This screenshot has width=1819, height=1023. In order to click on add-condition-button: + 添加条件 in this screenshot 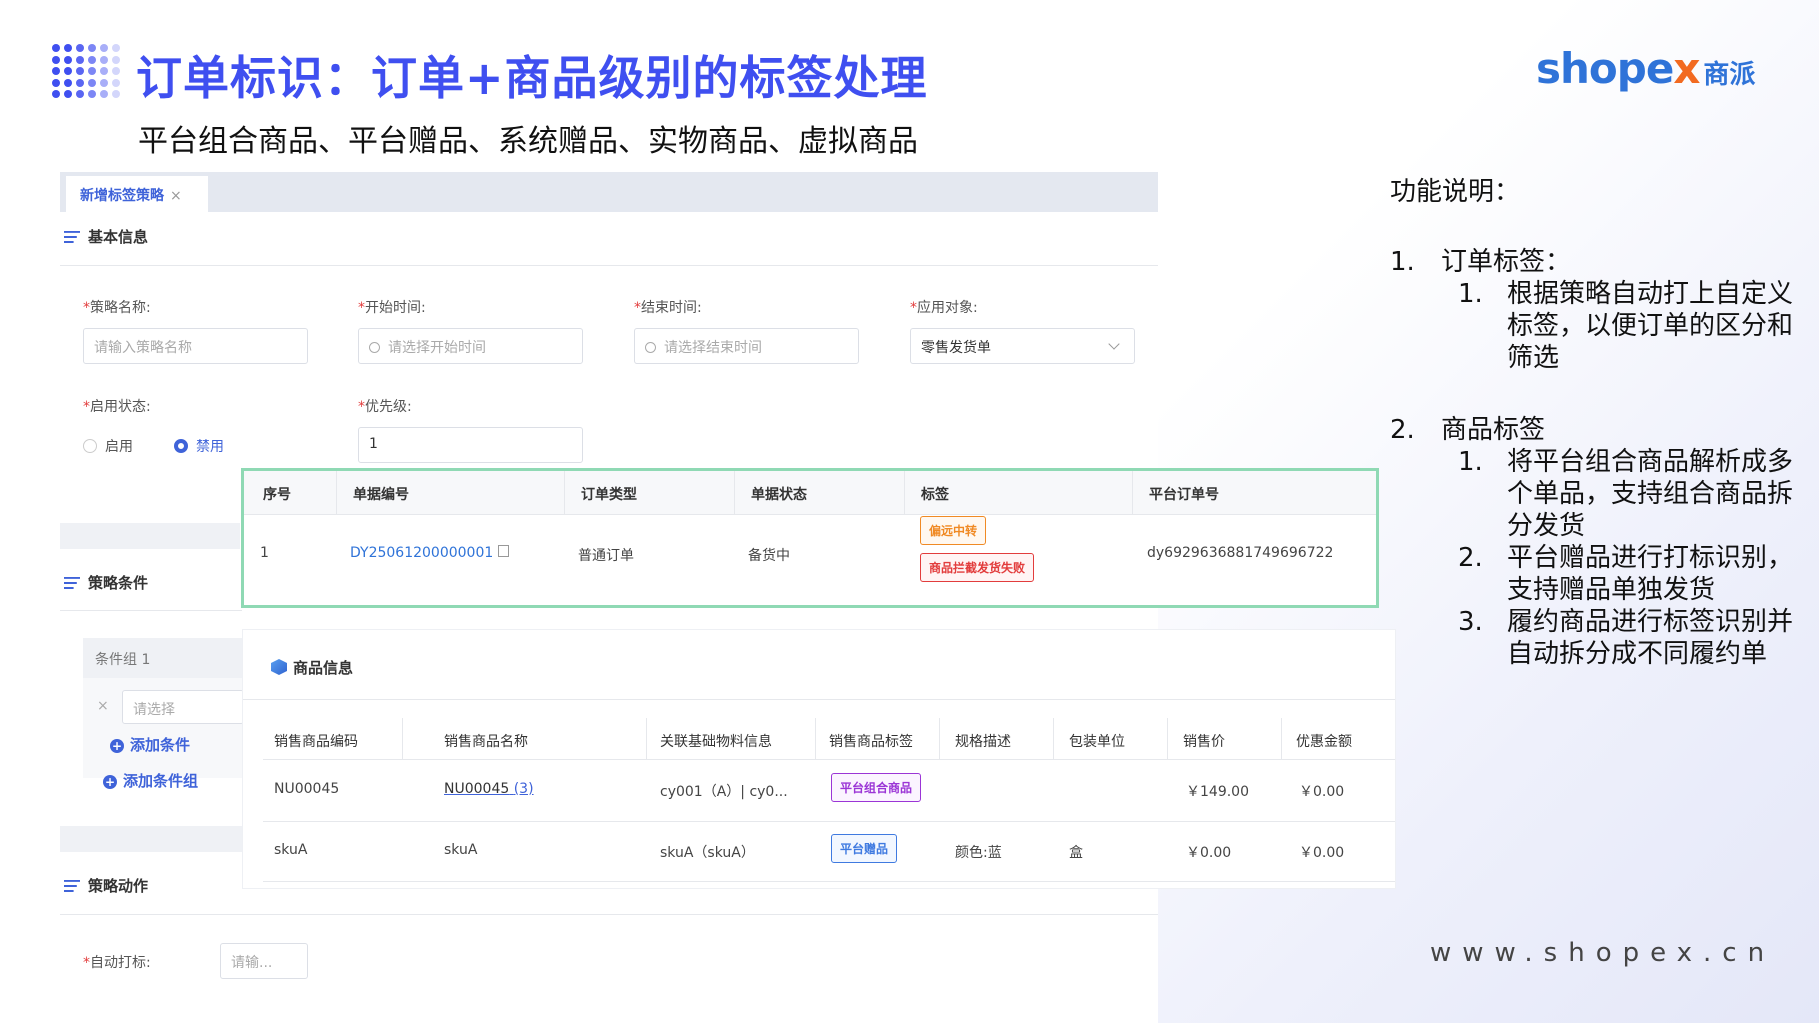, I will do `click(150, 744)`.